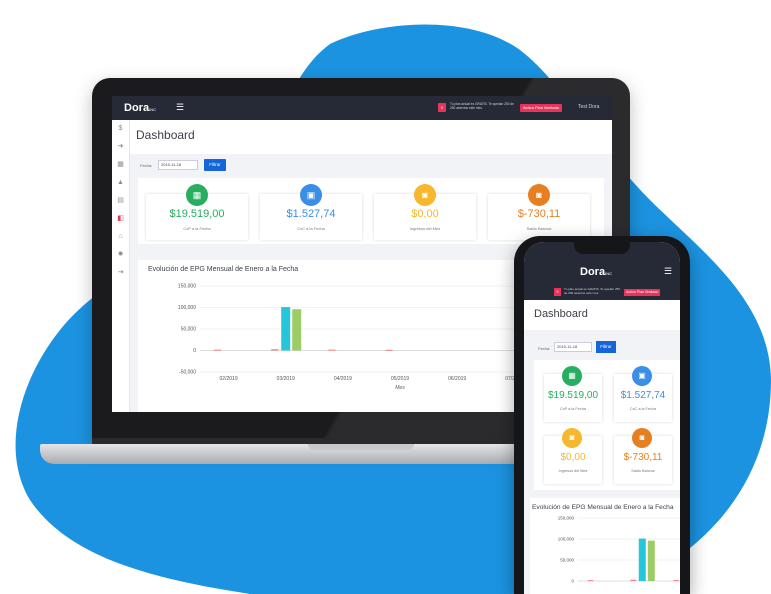 The width and height of the screenshot is (771, 594). What do you see at coordinates (120, 182) in the screenshot?
I see `warning-icon: ▲` at bounding box center [120, 182].